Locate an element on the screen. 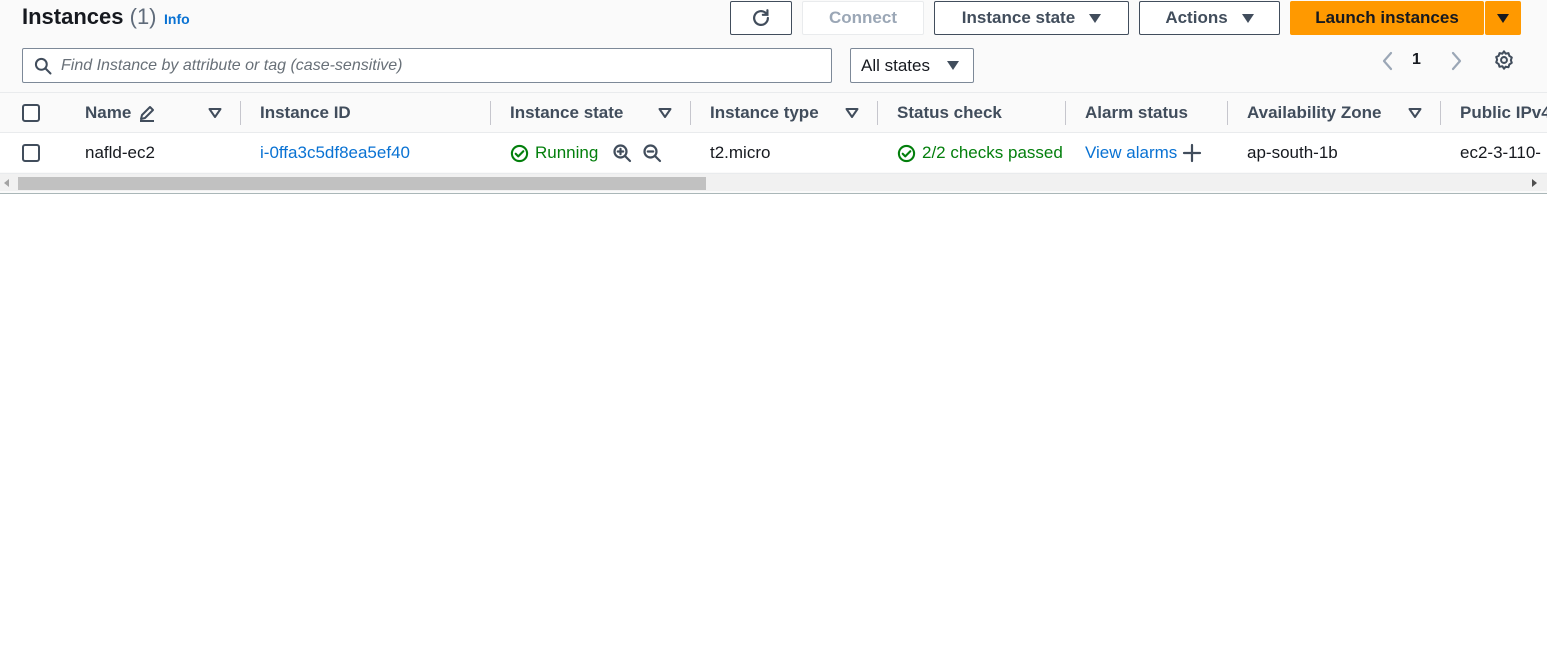 The width and height of the screenshot is (1557, 648). state-filter-select: All states is located at coordinates (912, 65).